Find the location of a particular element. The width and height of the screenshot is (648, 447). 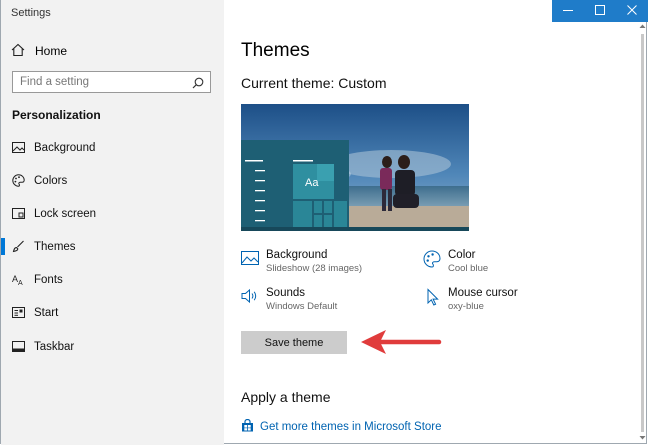

sidebar-item-taskbar: Taskbar is located at coordinates (112, 346).